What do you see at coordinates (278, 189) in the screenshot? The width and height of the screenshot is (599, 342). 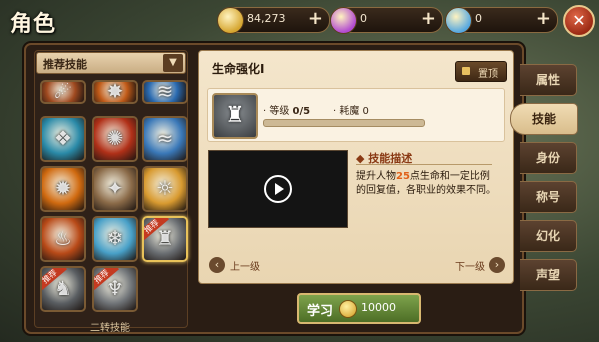 I see `play-icon` at bounding box center [278, 189].